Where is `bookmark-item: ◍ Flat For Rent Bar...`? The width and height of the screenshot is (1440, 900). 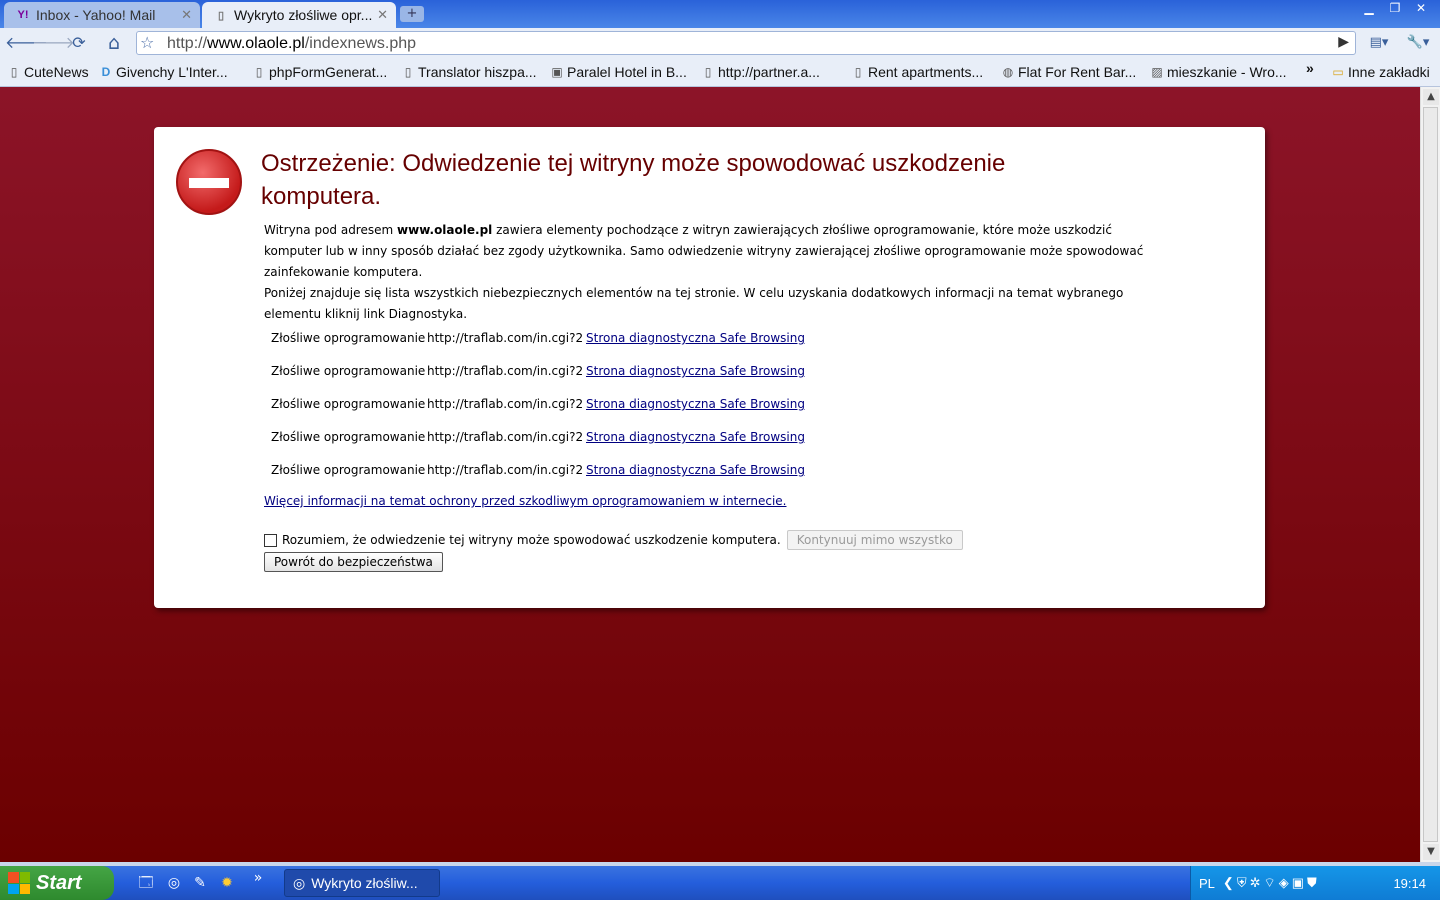
bookmark-item: ◍ Flat For Rent Bar... is located at coordinates (1069, 72).